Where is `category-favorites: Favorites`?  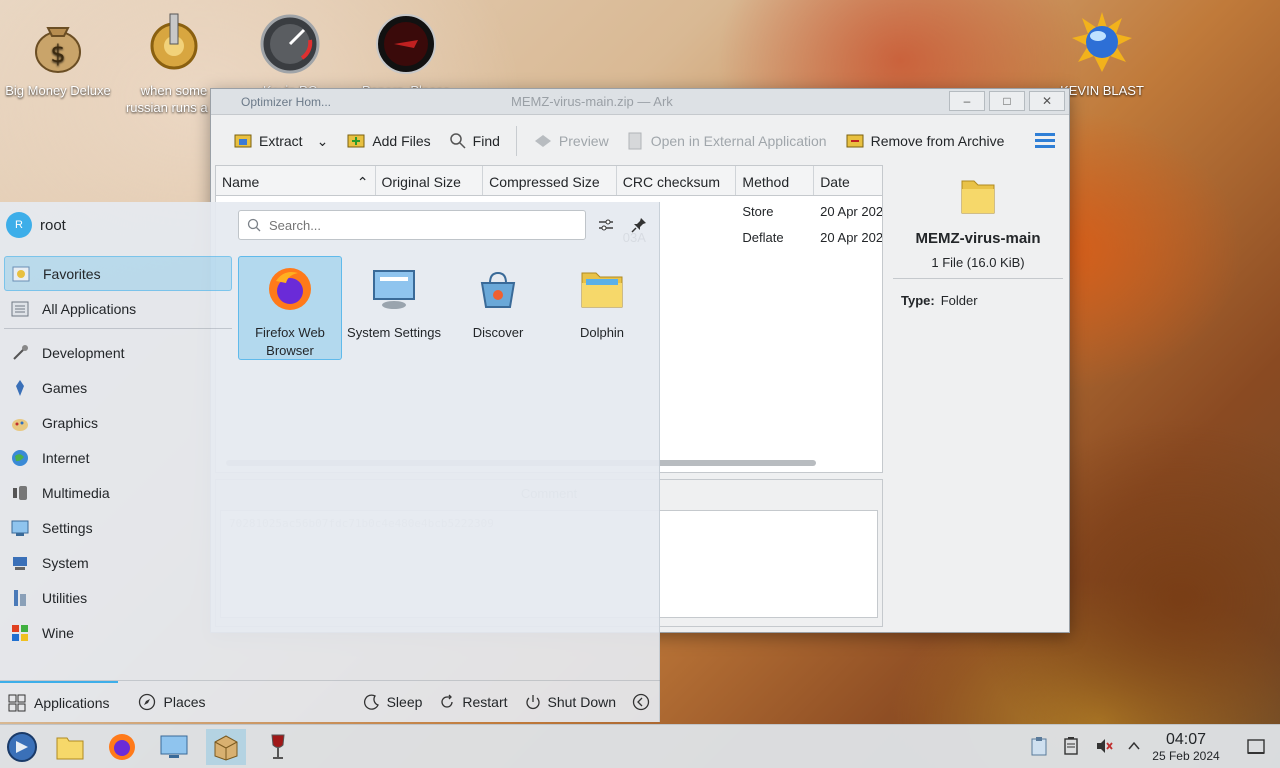 category-favorites: Favorites is located at coordinates (118, 273).